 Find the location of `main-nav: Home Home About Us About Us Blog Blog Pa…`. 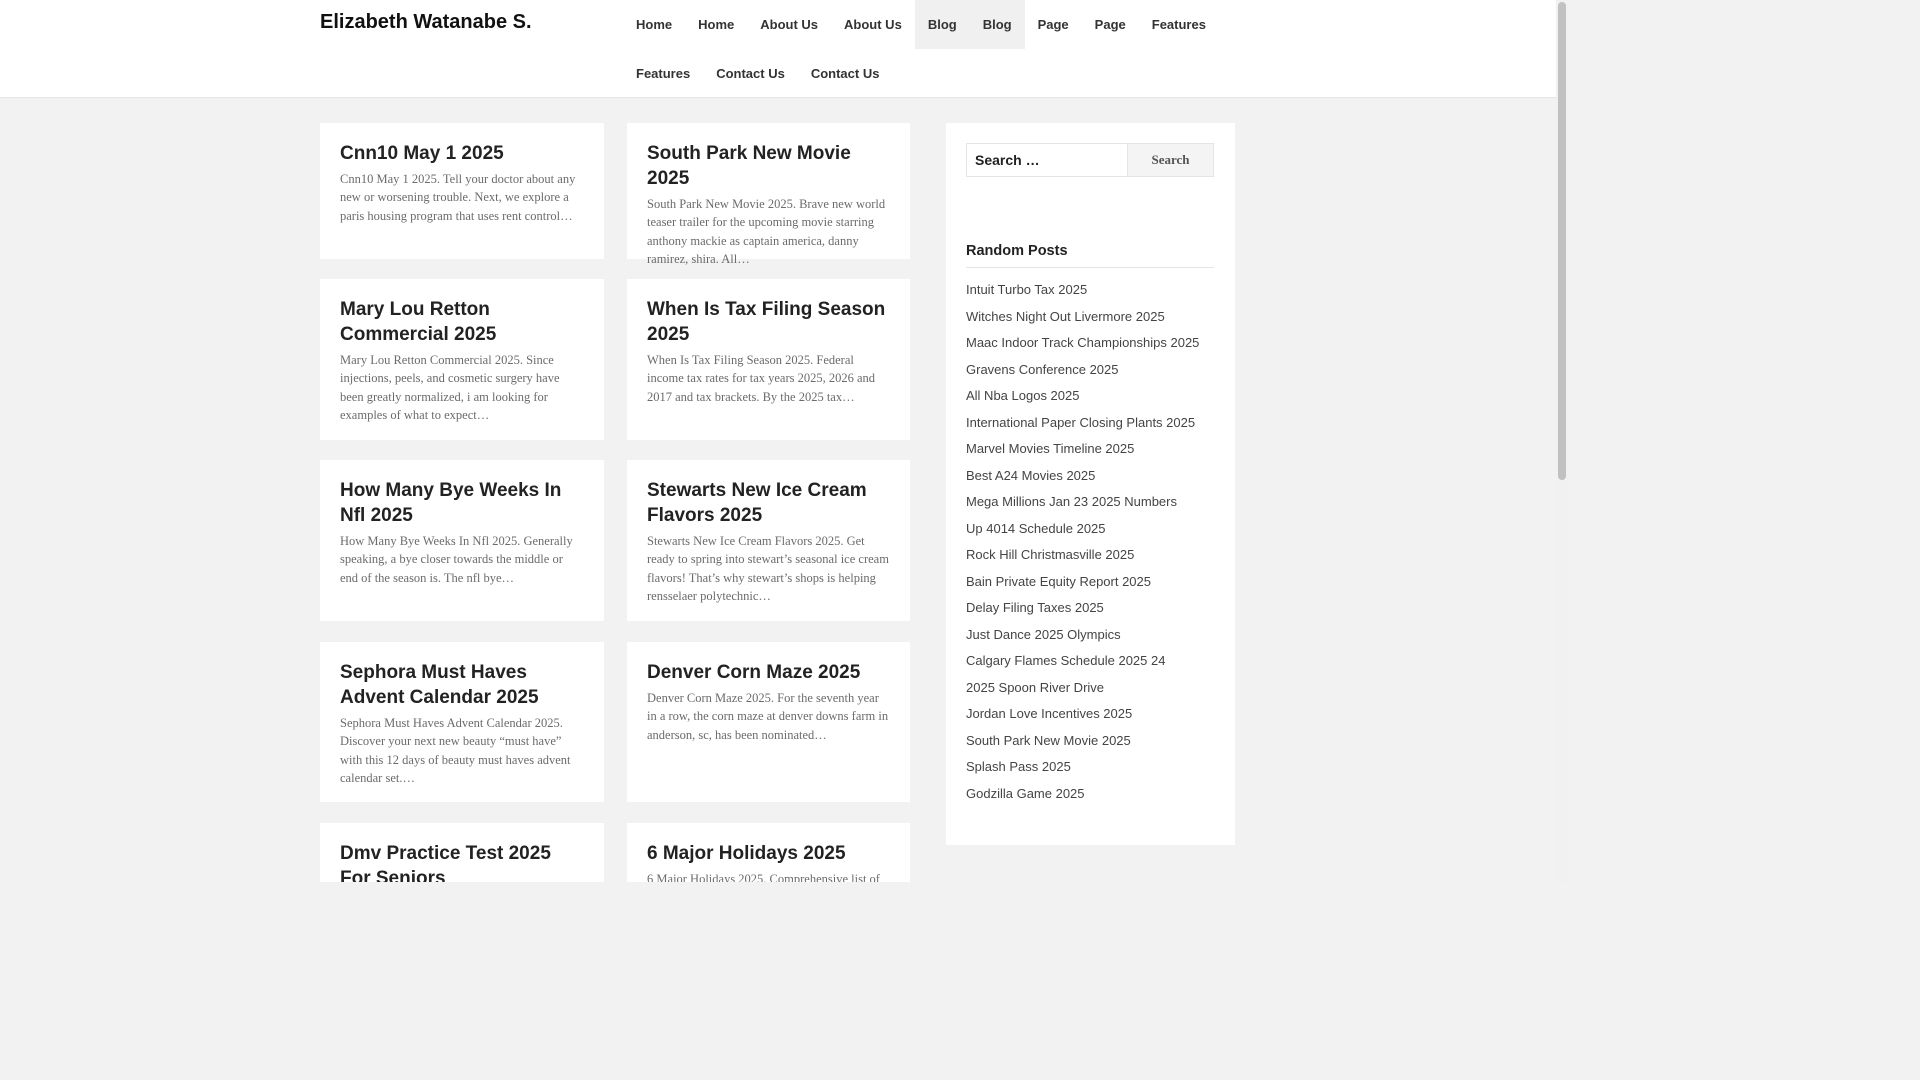

main-nav: Home Home About Us About Us Blog Blog Pa… is located at coordinates (914, 49).